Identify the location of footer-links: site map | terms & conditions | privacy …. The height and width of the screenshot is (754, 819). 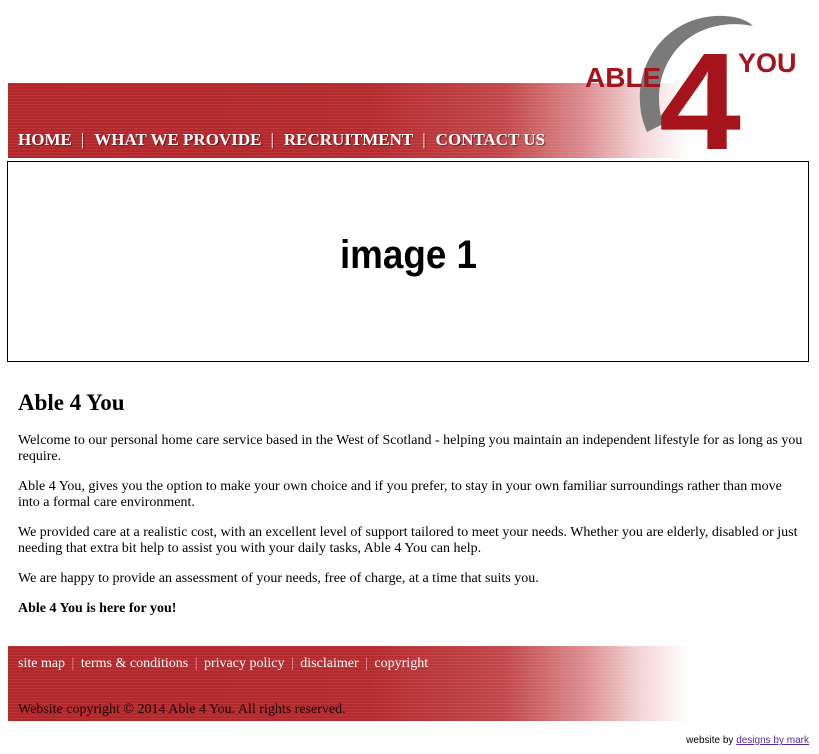
(223, 664).